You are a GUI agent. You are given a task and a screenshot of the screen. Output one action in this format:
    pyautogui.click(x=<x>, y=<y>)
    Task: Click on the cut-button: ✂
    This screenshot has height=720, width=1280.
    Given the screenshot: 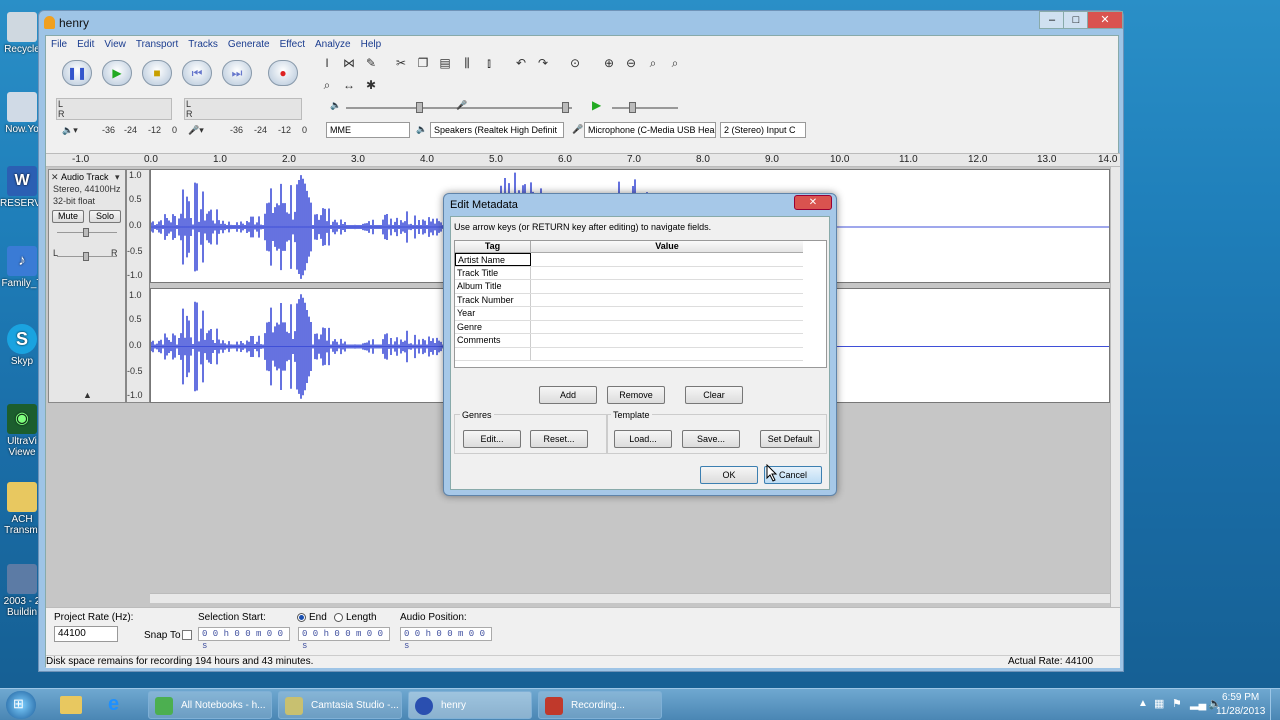 What is the action you would take?
    pyautogui.click(x=401, y=63)
    